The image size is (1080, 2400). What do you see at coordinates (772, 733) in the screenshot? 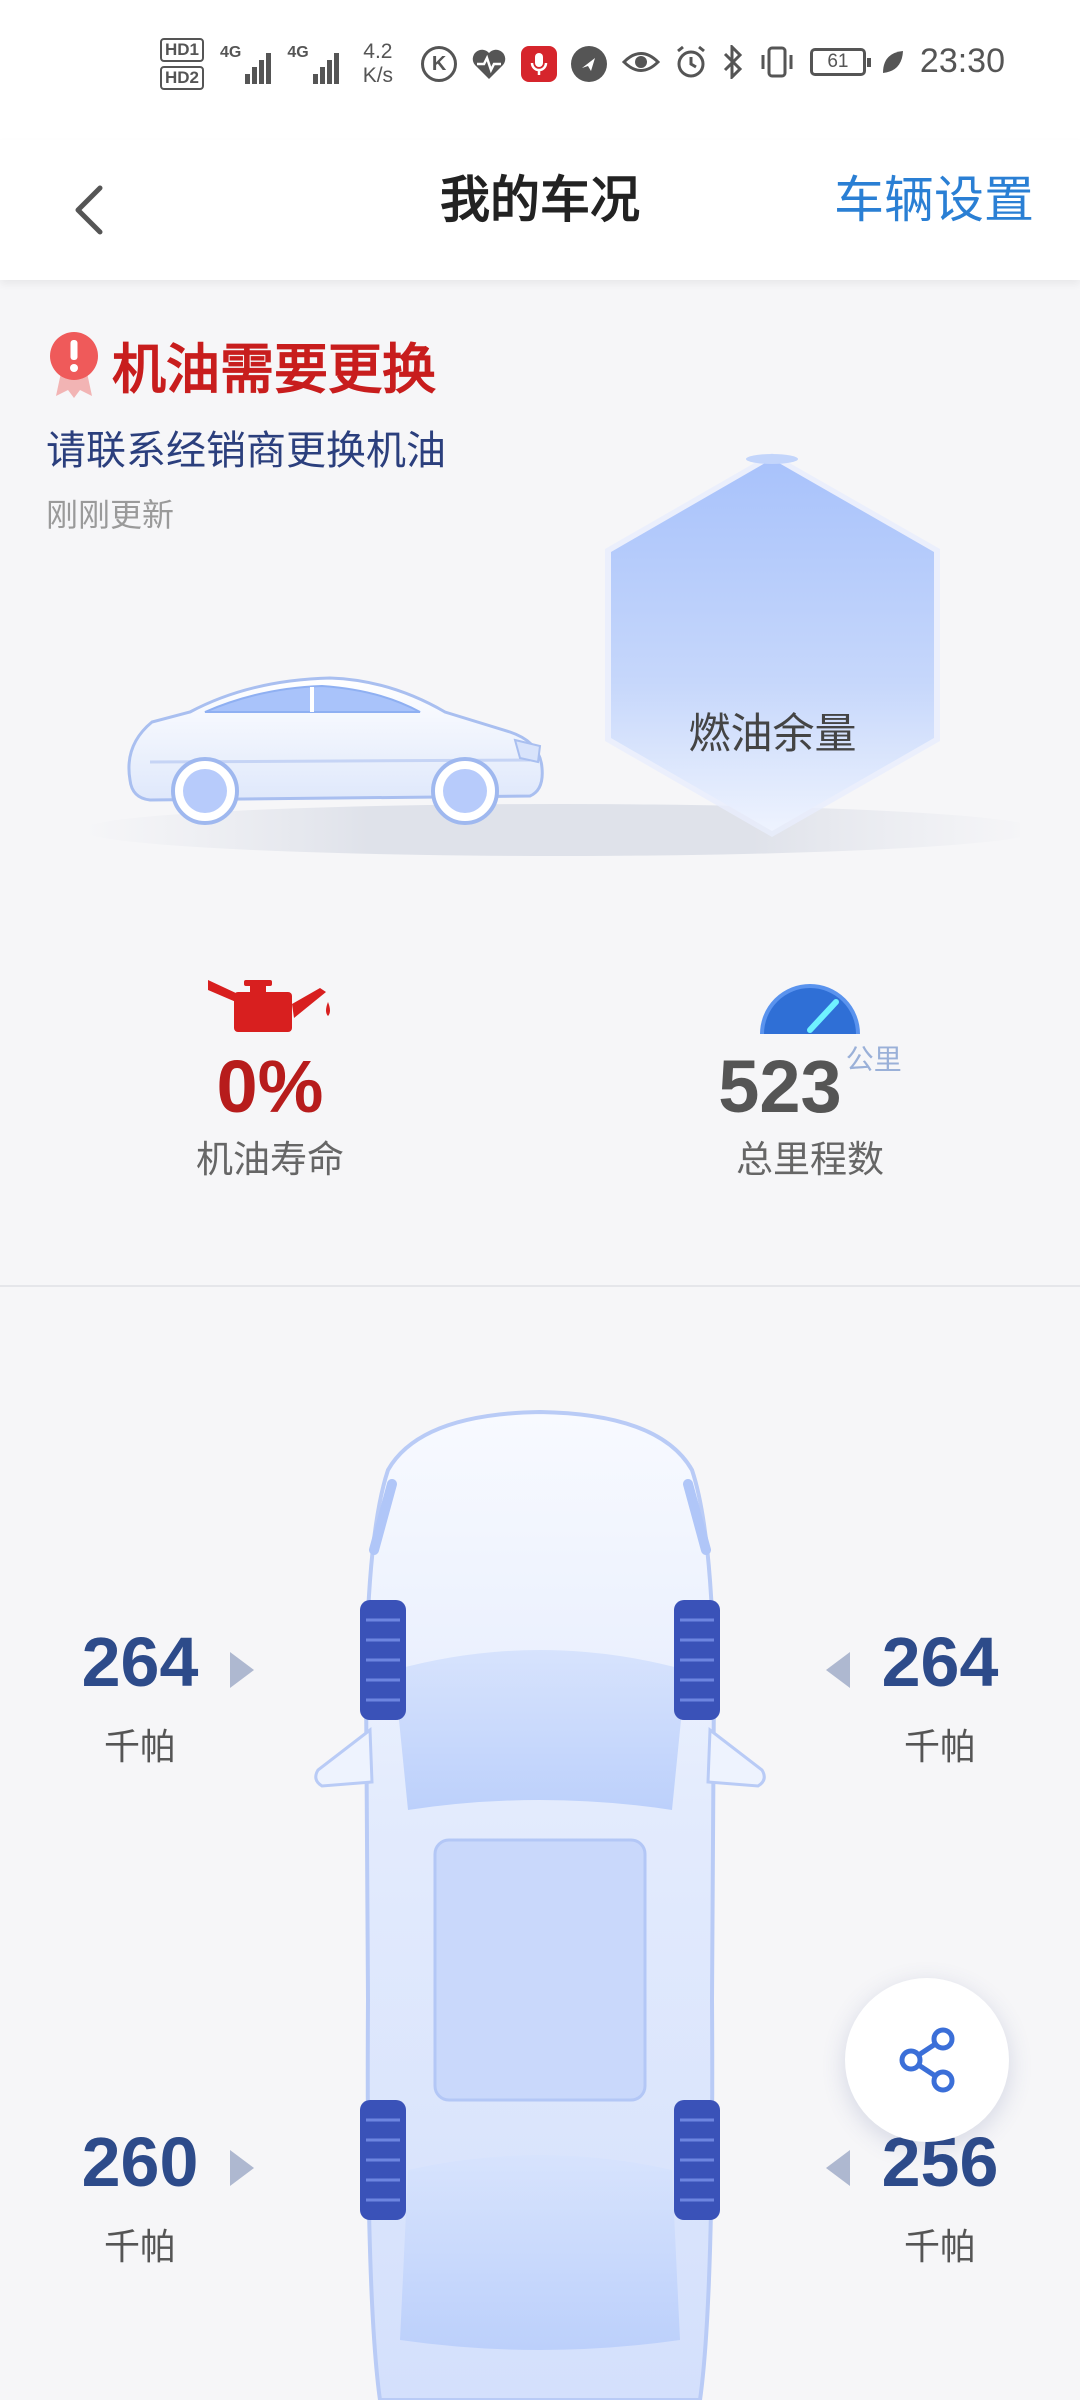
I see `fuel-label: 燃油余量` at bounding box center [772, 733].